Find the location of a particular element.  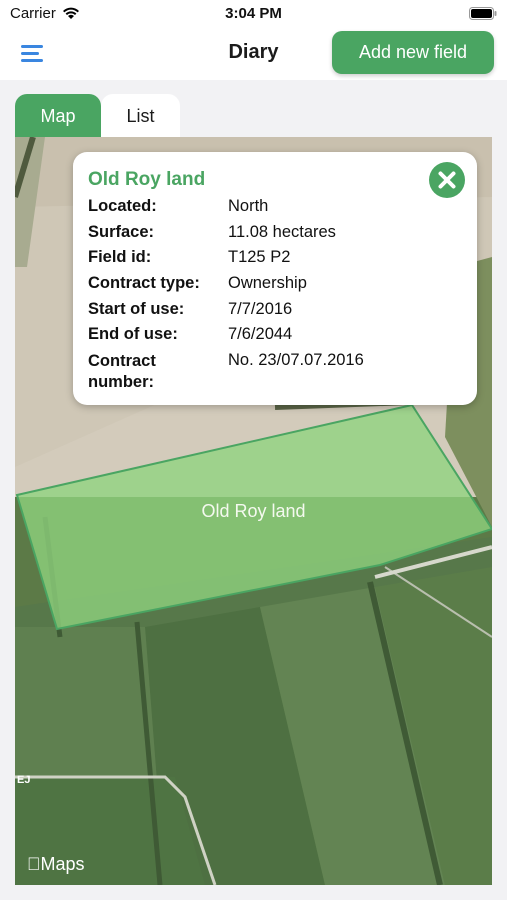

detail-row-contract-type: Contract type: Ownership is located at coordinates (278, 287).